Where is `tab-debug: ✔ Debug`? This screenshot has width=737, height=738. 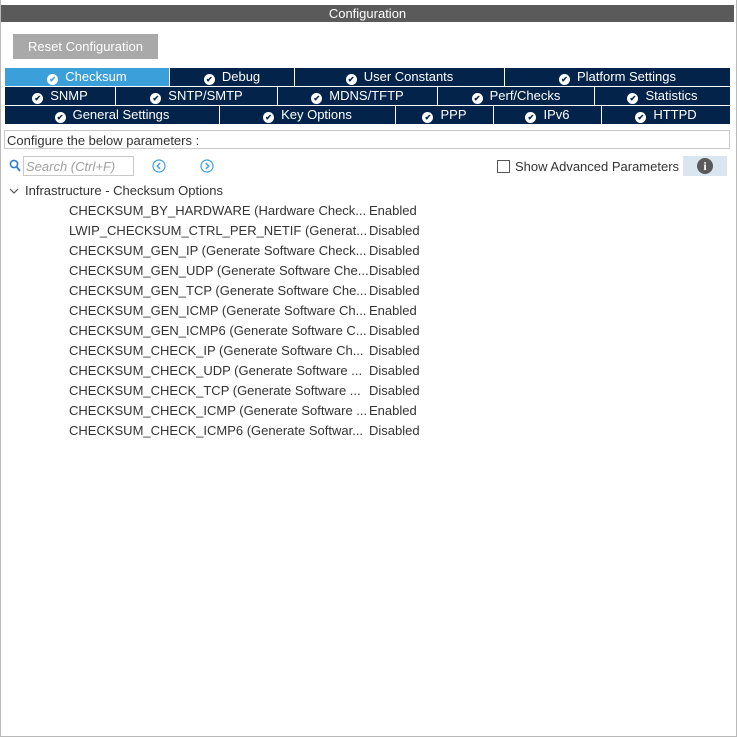
tab-debug: ✔ Debug is located at coordinates (232, 77).